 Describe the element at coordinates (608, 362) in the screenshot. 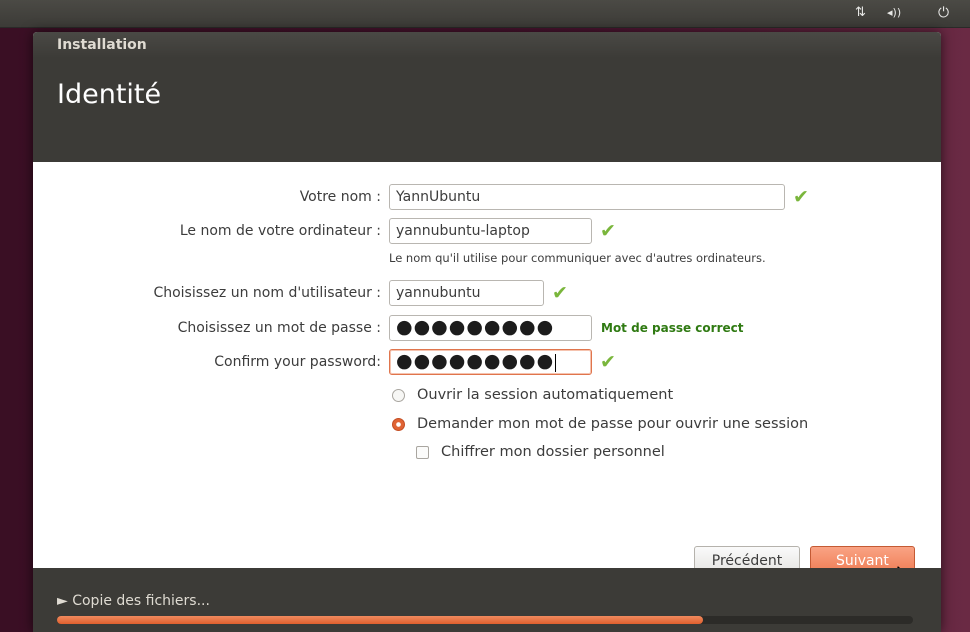

I see `confirm-password-valid-check-icon: ✔` at that location.